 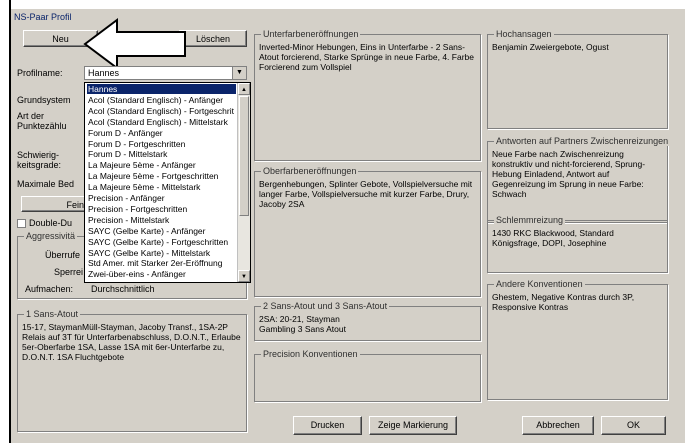 I want to click on precision-group: Precision Konventionen, so click(x=367, y=375).